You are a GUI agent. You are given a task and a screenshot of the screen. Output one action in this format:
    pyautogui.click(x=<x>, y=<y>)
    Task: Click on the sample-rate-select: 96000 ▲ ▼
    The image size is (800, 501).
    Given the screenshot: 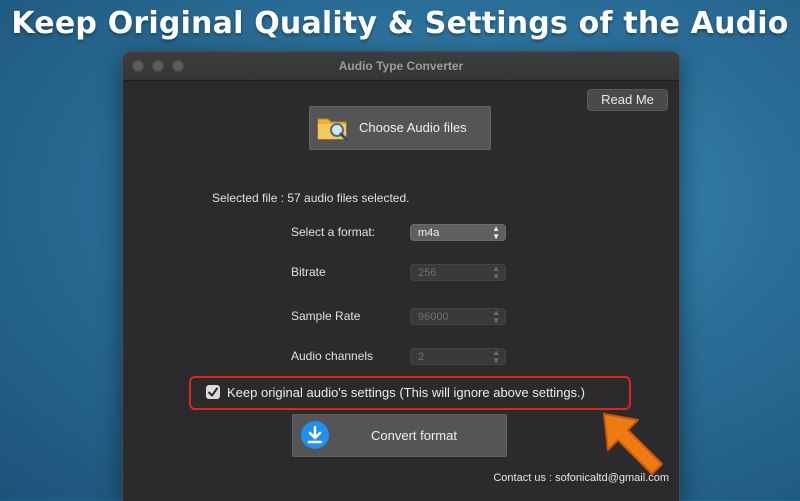 What is the action you would take?
    pyautogui.click(x=458, y=316)
    